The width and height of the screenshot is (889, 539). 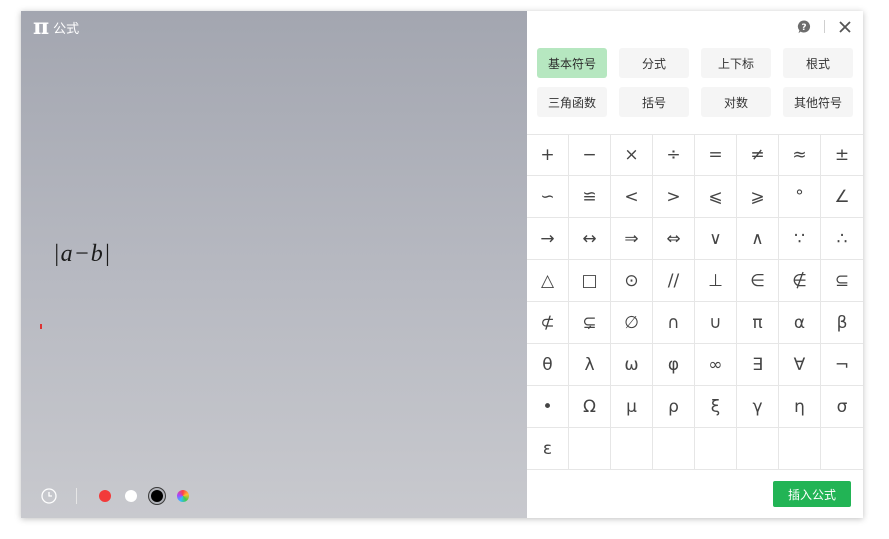 What do you see at coordinates (758, 407) in the screenshot?
I see `symbol-cell: γ` at bounding box center [758, 407].